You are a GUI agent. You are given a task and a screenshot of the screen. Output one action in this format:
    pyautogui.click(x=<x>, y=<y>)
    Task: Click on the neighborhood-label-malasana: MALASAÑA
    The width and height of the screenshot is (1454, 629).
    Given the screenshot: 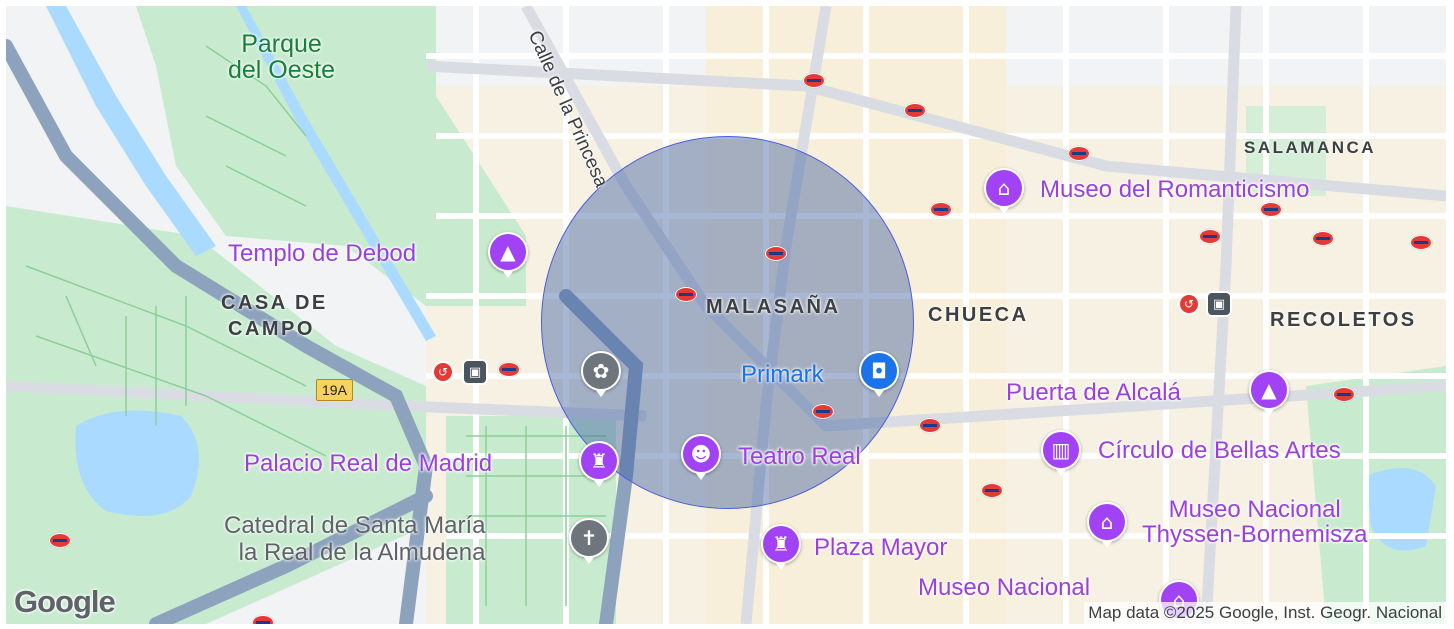 What is the action you would take?
    pyautogui.click(x=773, y=307)
    